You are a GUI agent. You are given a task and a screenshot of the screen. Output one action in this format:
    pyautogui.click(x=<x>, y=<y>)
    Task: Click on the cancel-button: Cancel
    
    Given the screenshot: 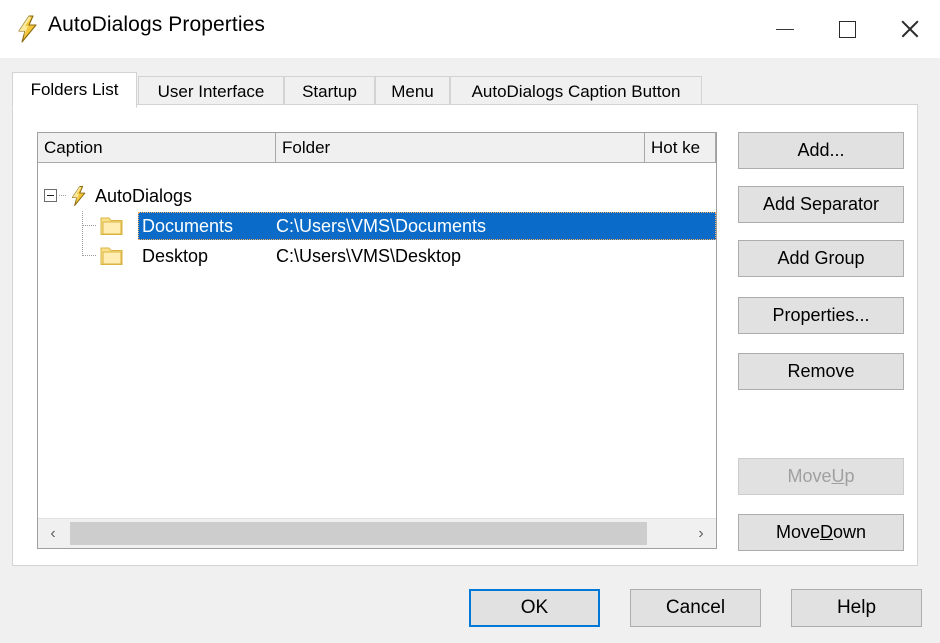 What is the action you would take?
    pyautogui.click(x=695, y=608)
    